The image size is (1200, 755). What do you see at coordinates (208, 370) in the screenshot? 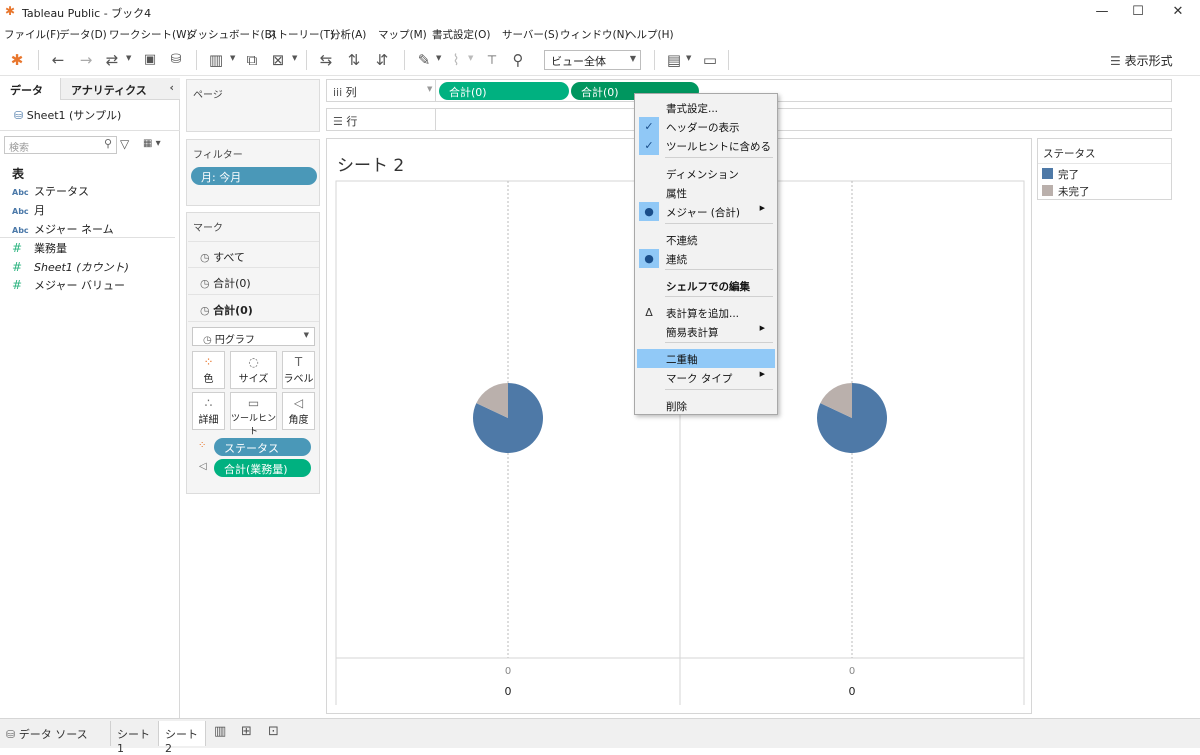
I see `color-button: ⁘ 色` at bounding box center [208, 370].